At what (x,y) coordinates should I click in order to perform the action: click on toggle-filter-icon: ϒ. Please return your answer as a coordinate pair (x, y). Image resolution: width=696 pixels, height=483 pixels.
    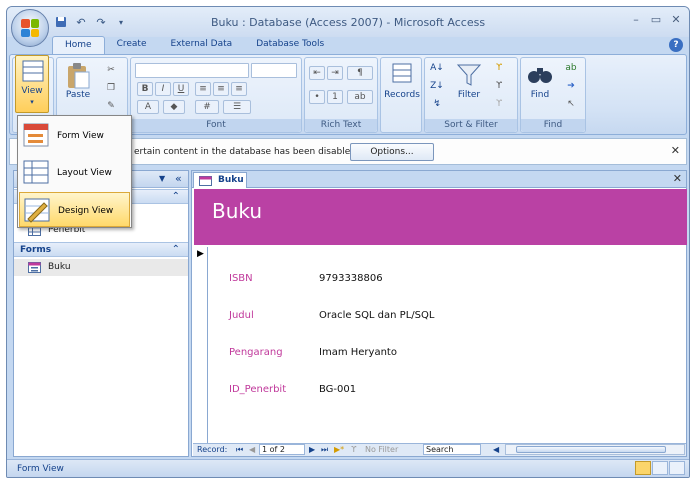
    Looking at the image, I should click on (499, 105).